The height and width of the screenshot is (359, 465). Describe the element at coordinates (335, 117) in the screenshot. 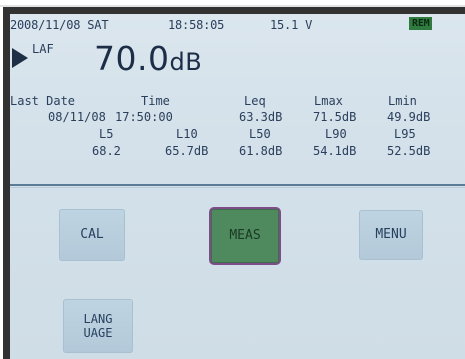

I see `value-lmax: 71.5dB` at that location.